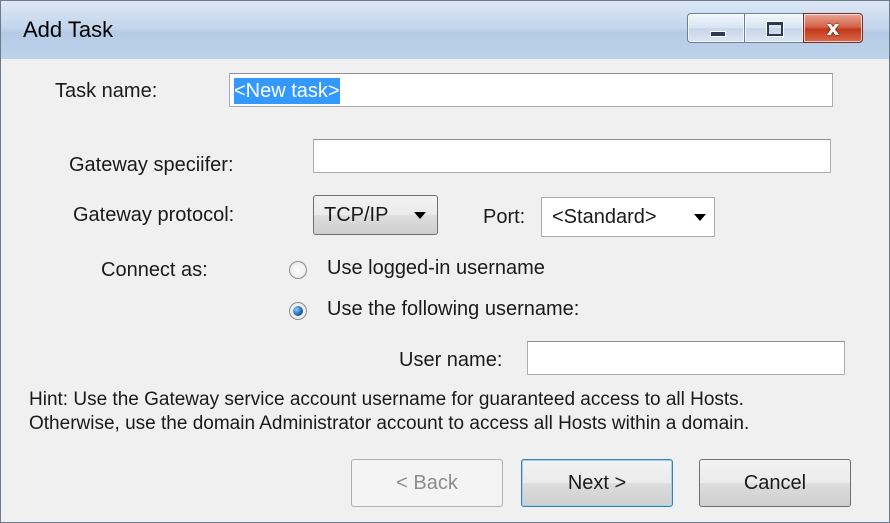  I want to click on radio-following-username, so click(298, 311).